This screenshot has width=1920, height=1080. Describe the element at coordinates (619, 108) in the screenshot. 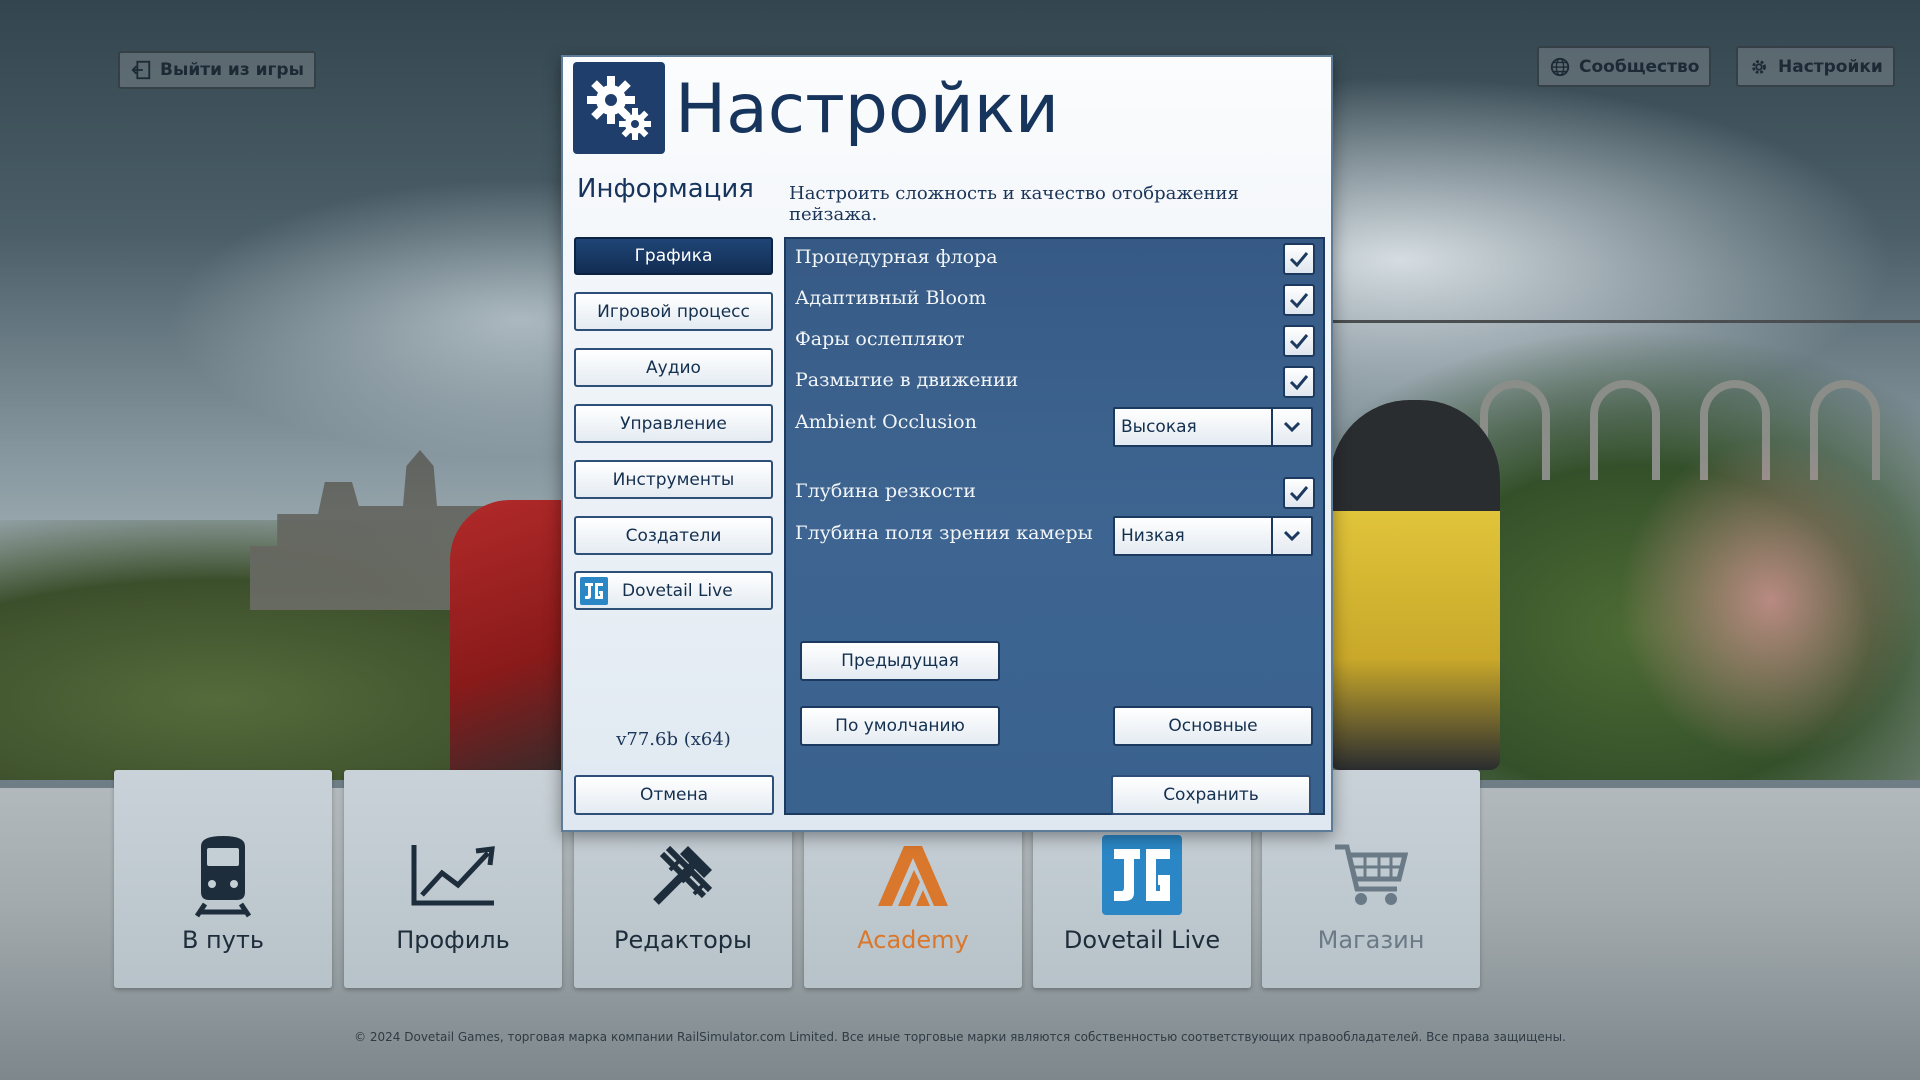

I see `settings-gears-icon` at that location.